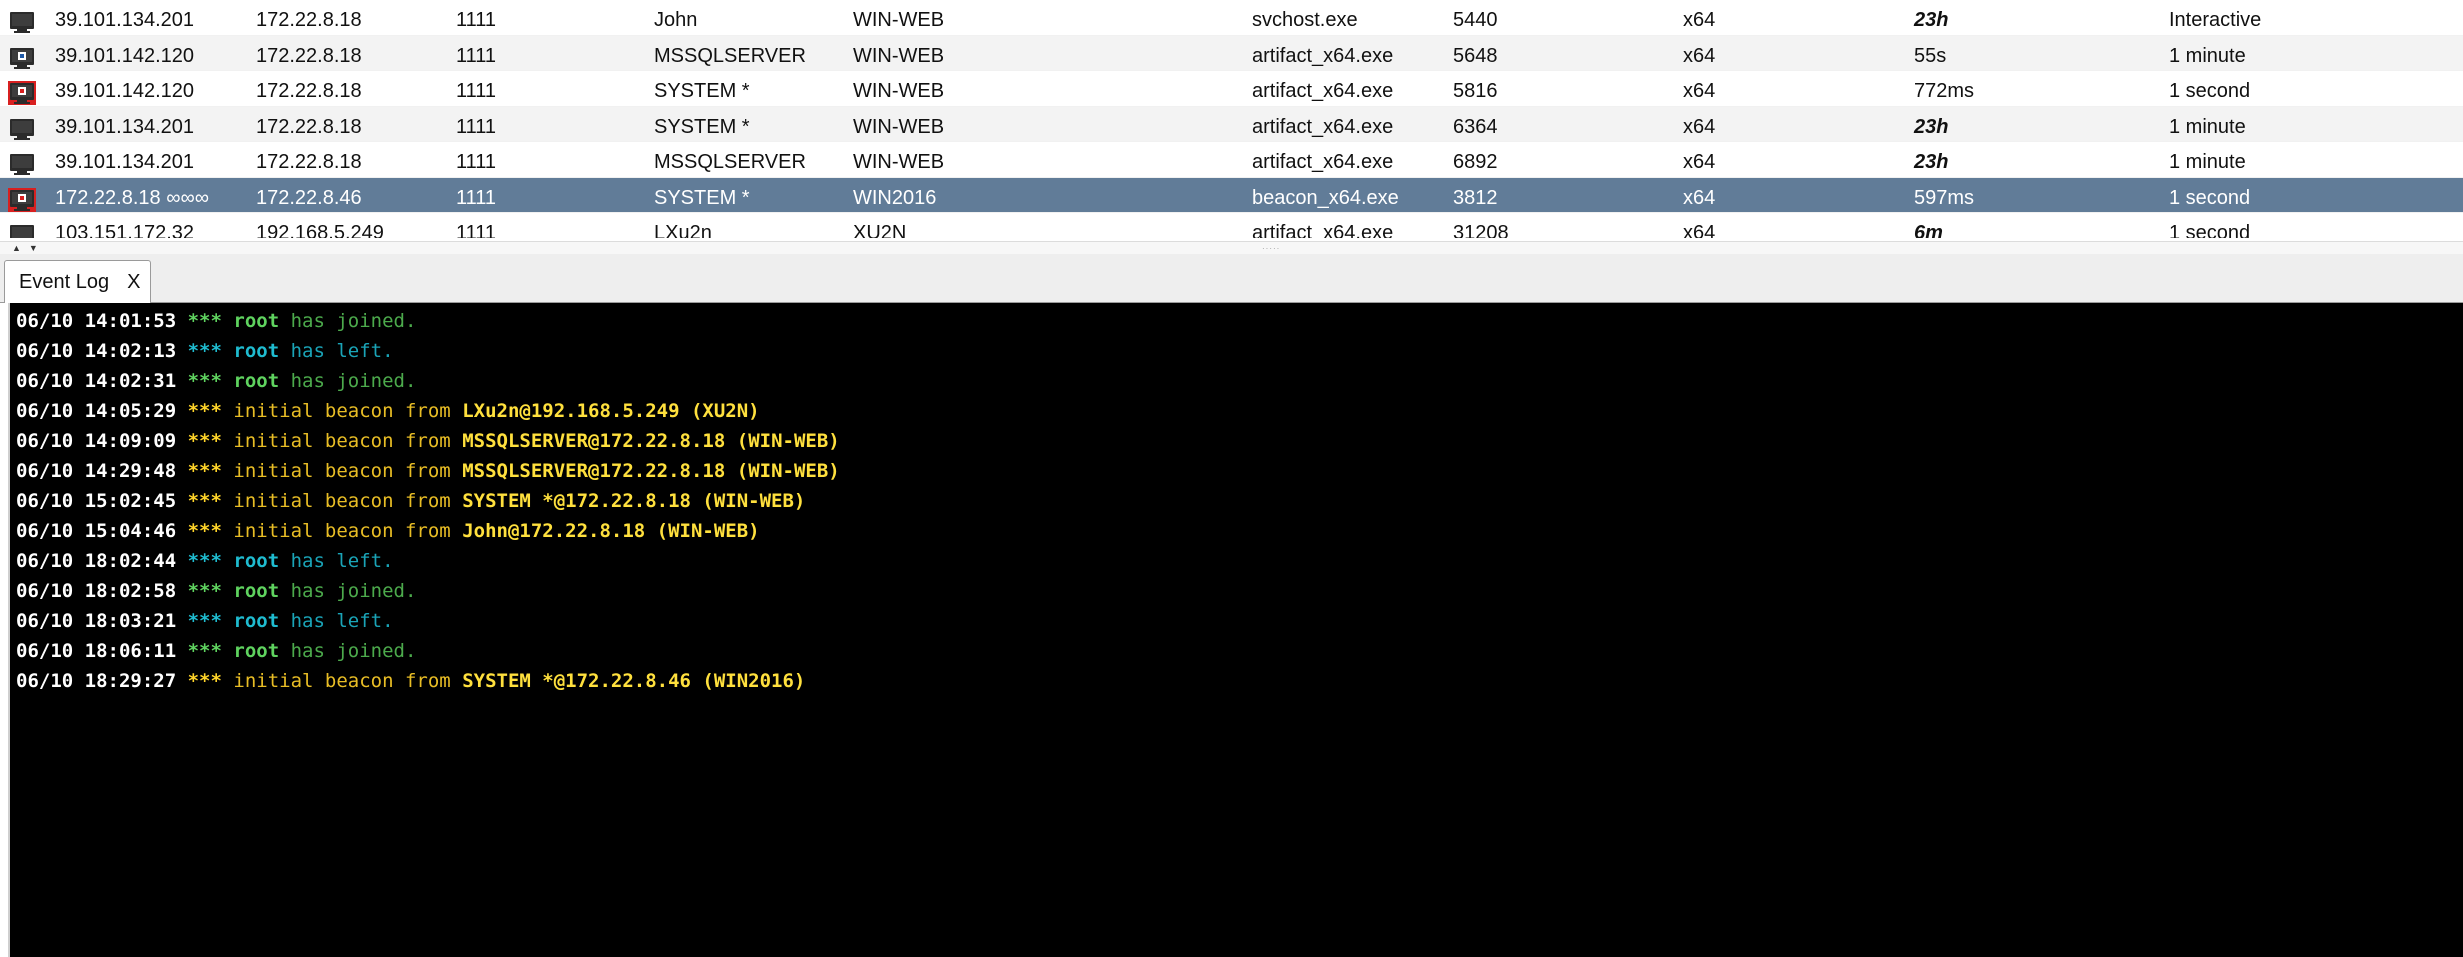  Describe the element at coordinates (1271, 248) in the screenshot. I see `splitter-grip-icon: ·····` at that location.